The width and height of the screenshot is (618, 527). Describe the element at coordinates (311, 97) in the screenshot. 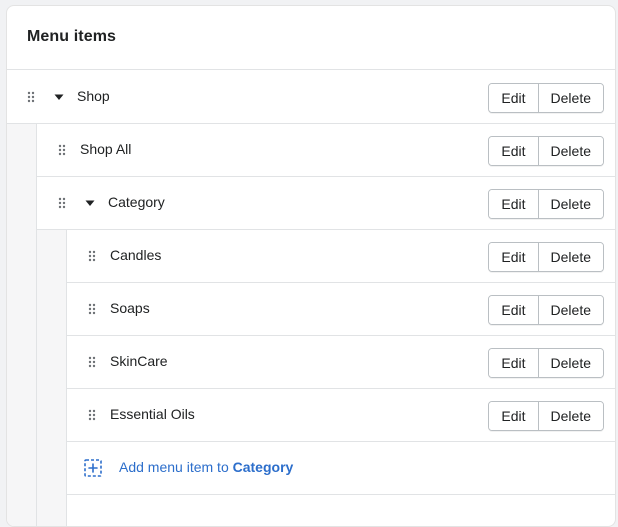

I see `menu-row-shop: Shop Edit Delete` at that location.